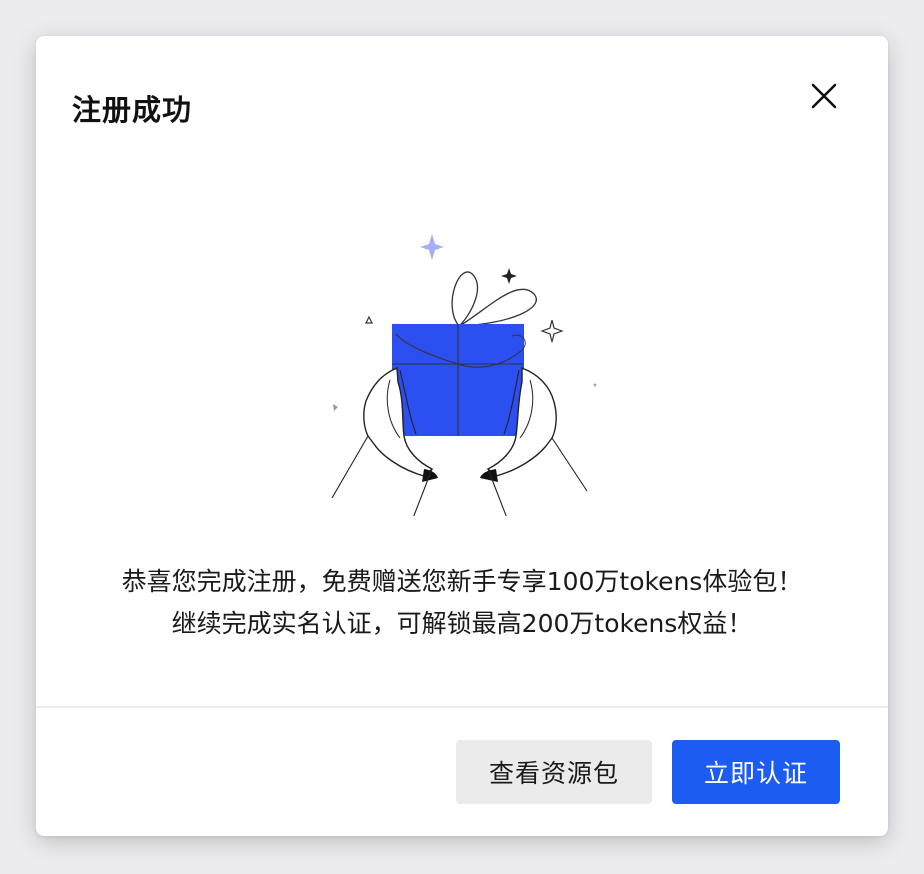 This screenshot has width=924, height=874. Describe the element at coordinates (756, 772) in the screenshot. I see `verify-now-button: 立即认证` at that location.